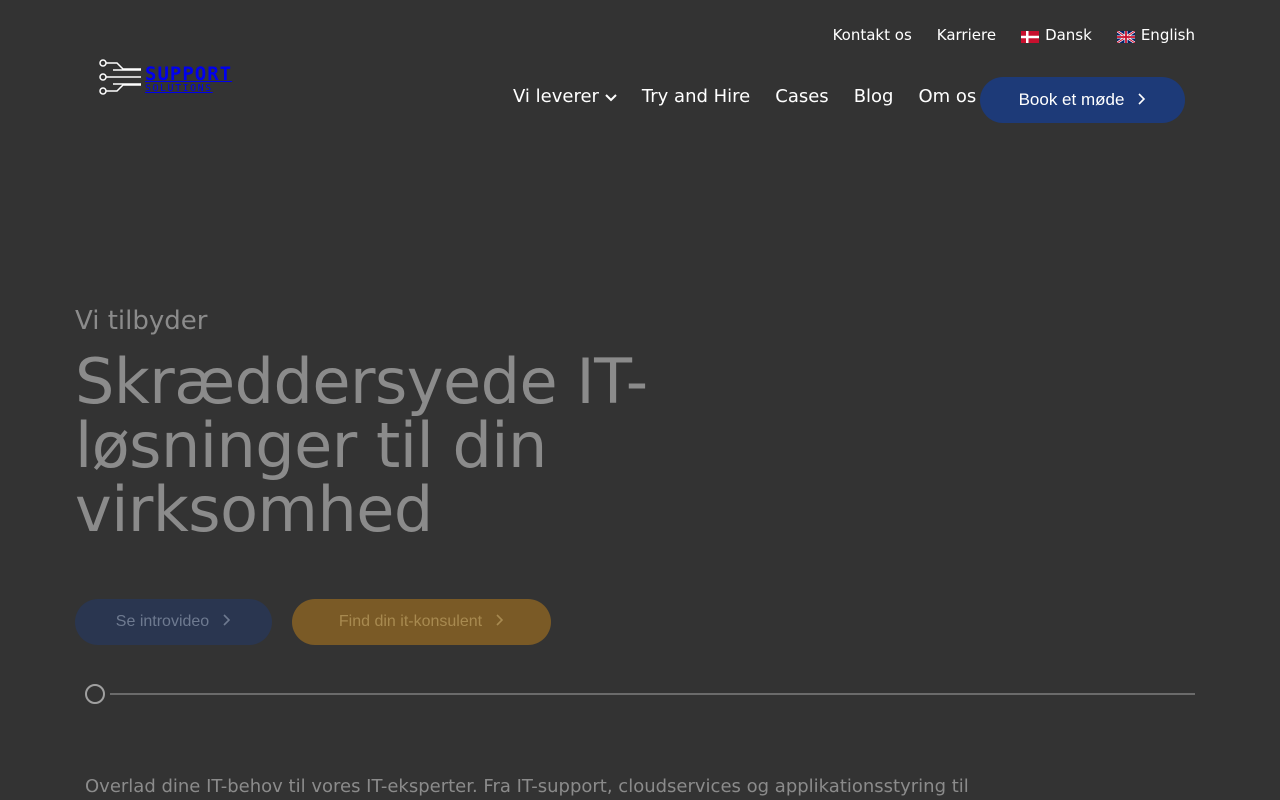  I want to click on logo-line-1: SUPPORT, so click(189, 73).